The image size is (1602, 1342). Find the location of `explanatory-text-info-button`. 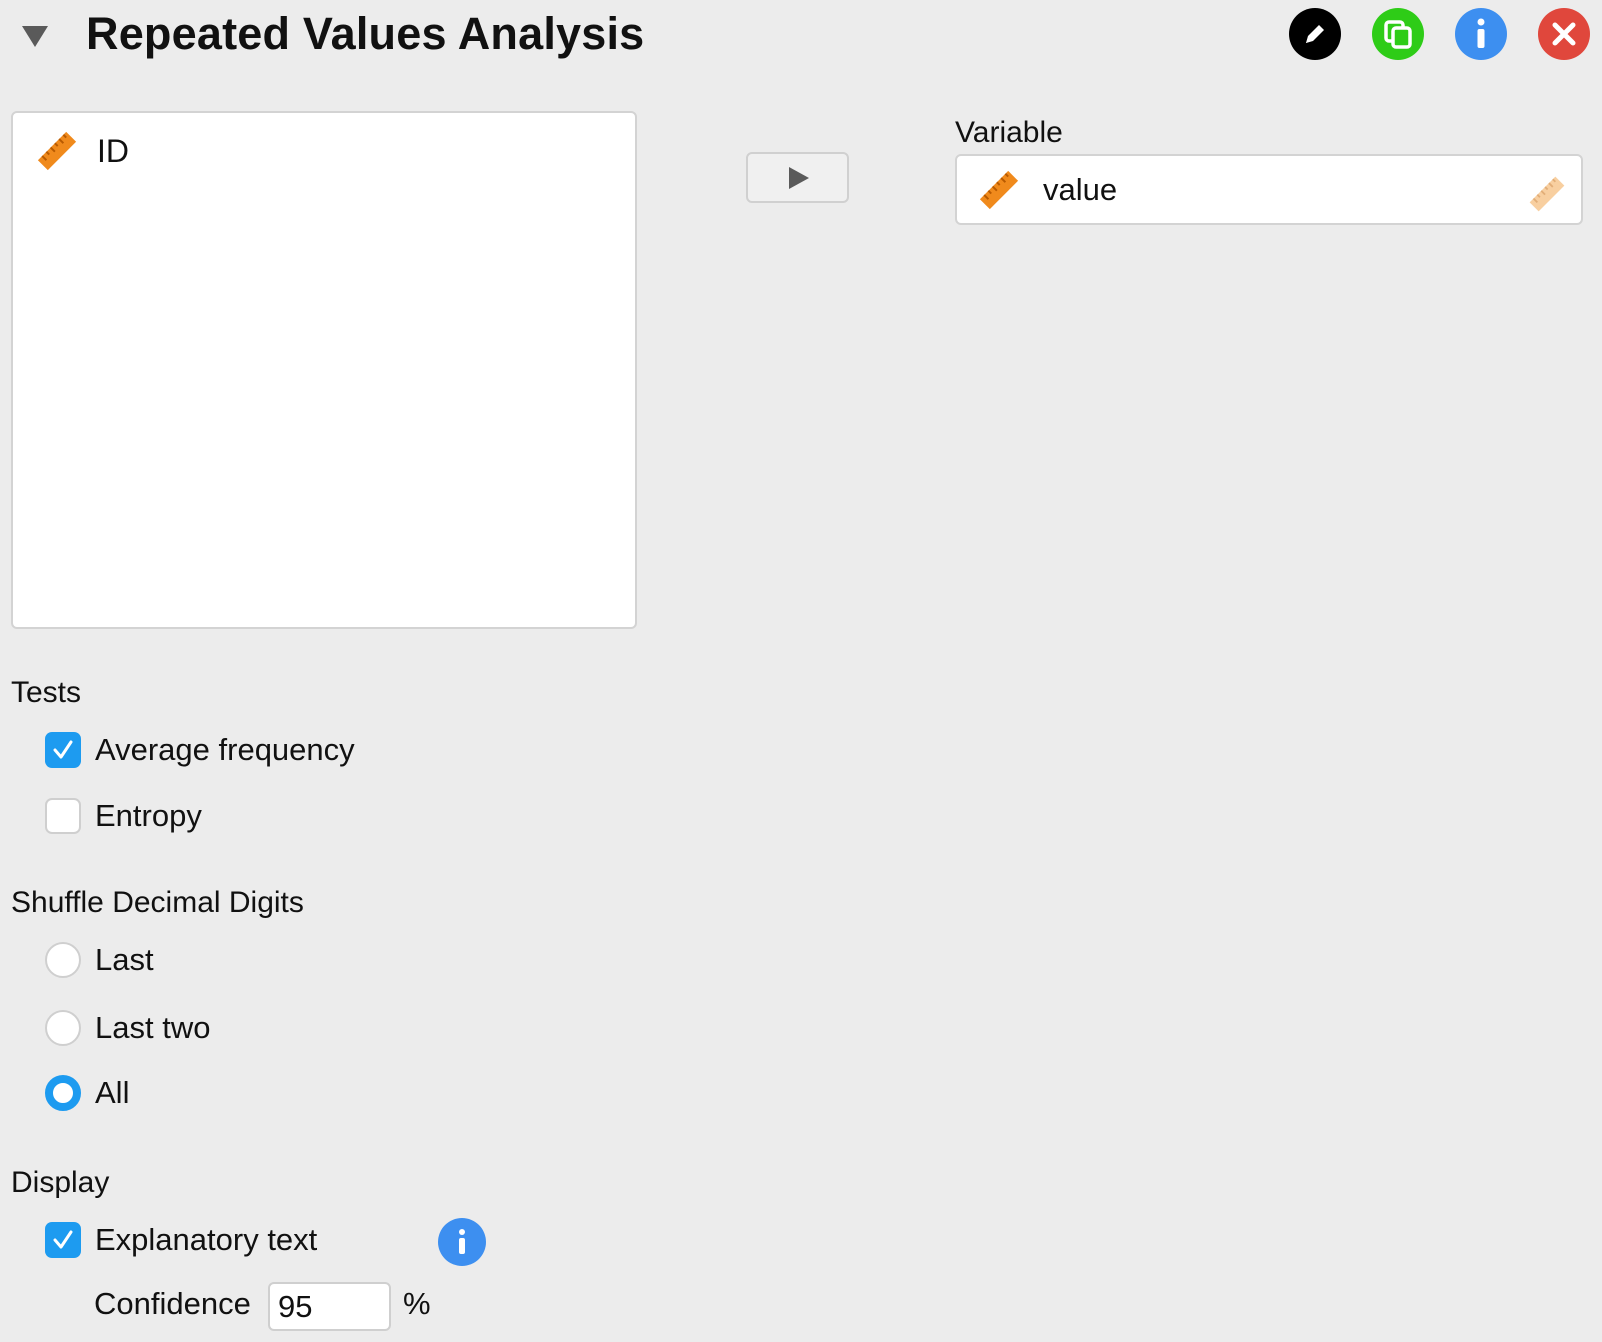

explanatory-text-info-button is located at coordinates (462, 1242).